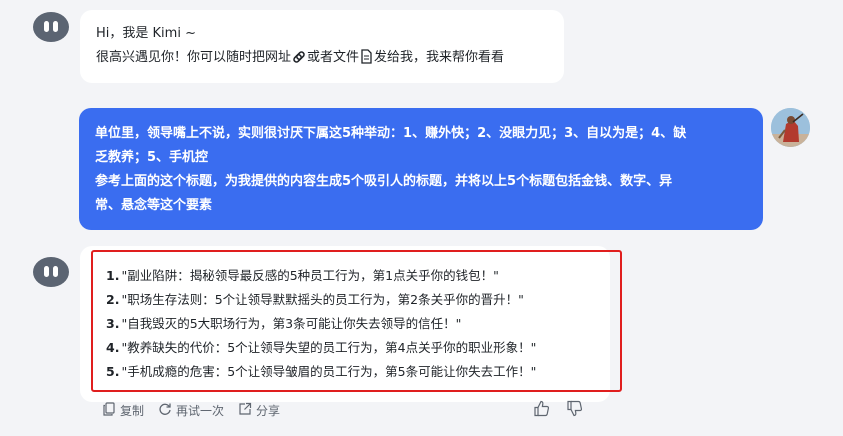  I want to click on greeting-line-1: Hi，我是 Kimi ~, so click(146, 33).